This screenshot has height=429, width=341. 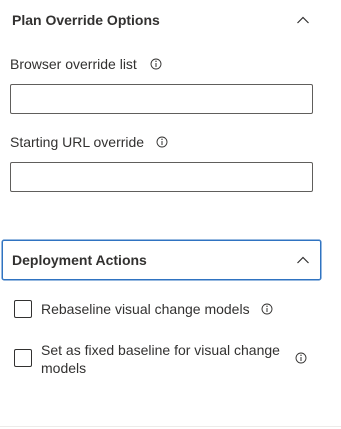 What do you see at coordinates (23, 309) in the screenshot?
I see `rebaseline-visual-change-models-checkbox` at bounding box center [23, 309].